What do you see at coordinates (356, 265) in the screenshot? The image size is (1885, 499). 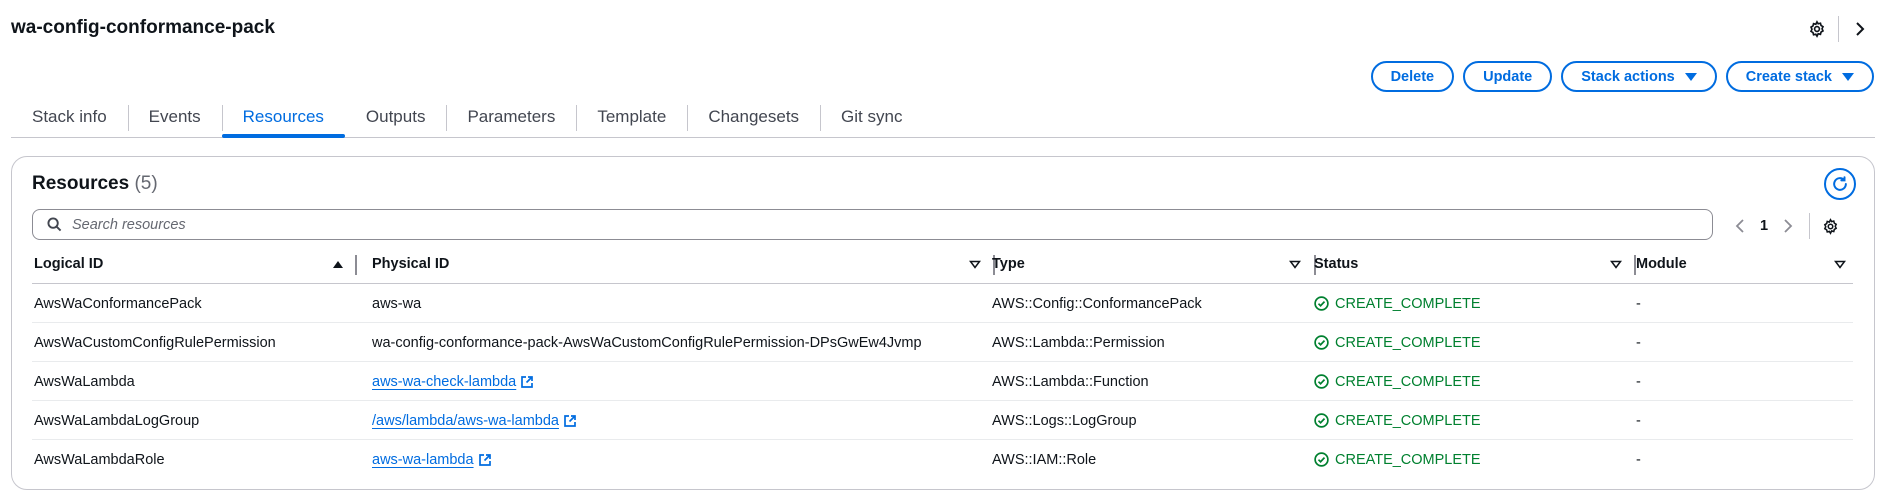 I see `column-resizer` at bounding box center [356, 265].